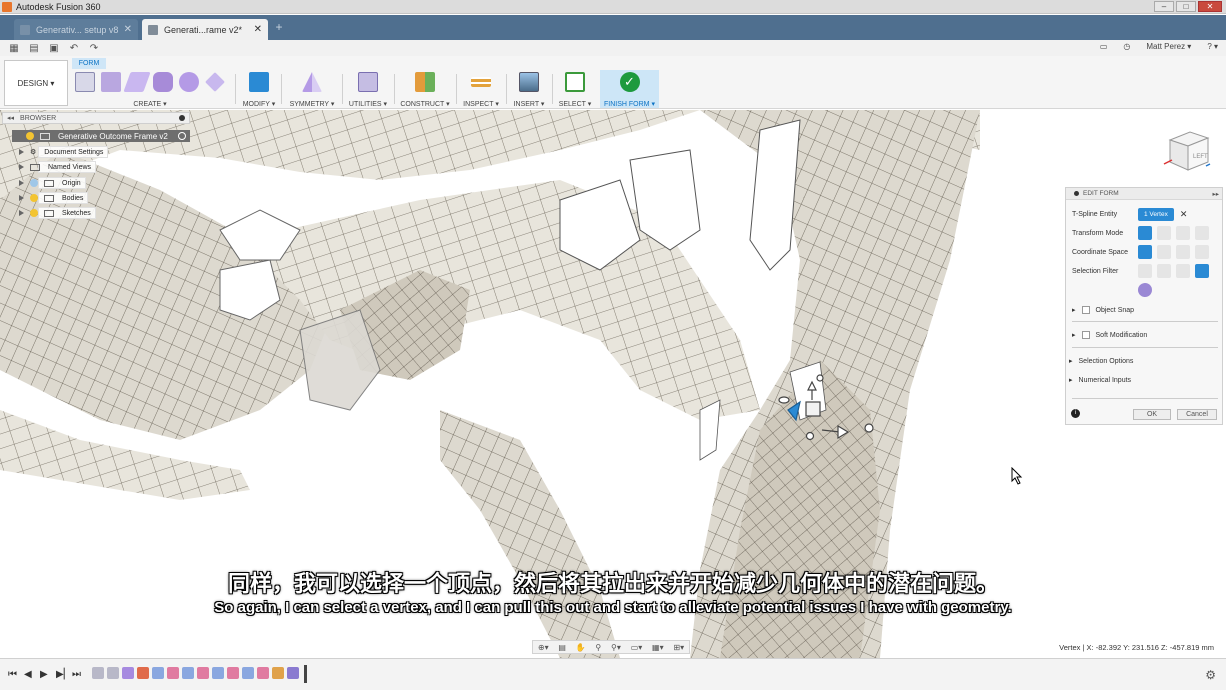 The image size is (1226, 690). Describe the element at coordinates (575, 104) in the screenshot. I see `select-label: SELECT ▾` at that location.